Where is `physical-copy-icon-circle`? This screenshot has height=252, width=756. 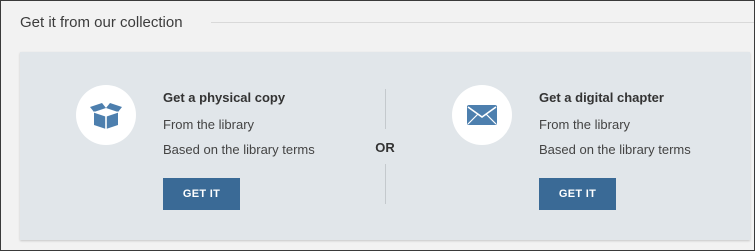
physical-copy-icon-circle is located at coordinates (106, 115).